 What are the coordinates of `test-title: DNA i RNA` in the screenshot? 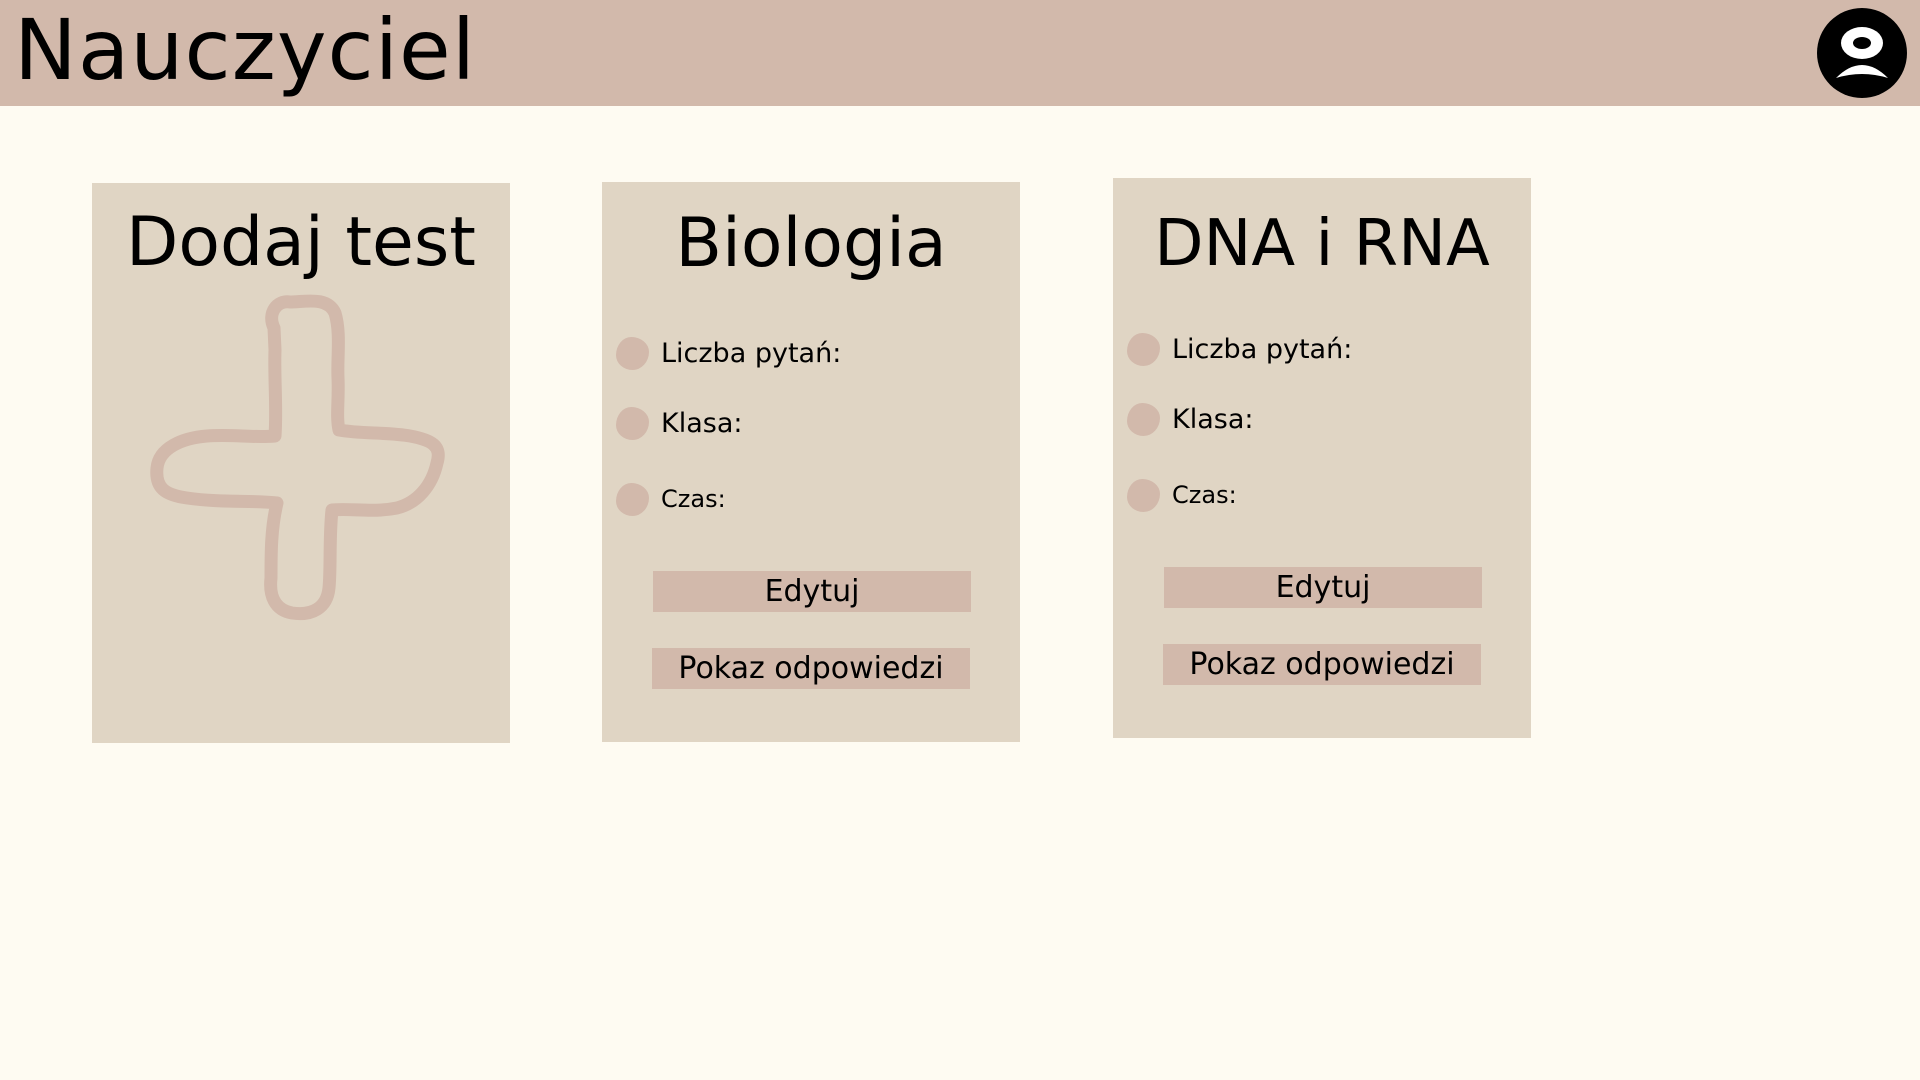 It's located at (1322, 244).